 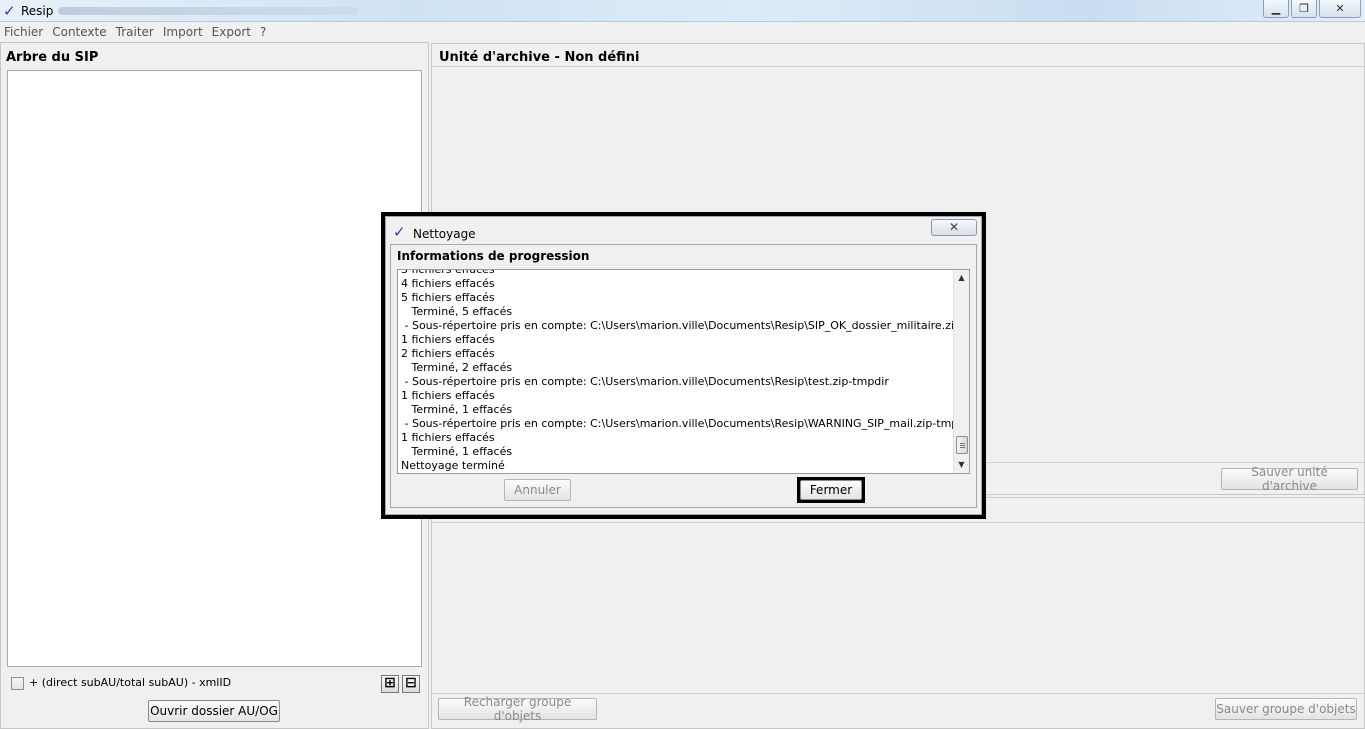 What do you see at coordinates (457, 311) in the screenshot?
I see `log-line: Terminé, 5 effacés` at bounding box center [457, 311].